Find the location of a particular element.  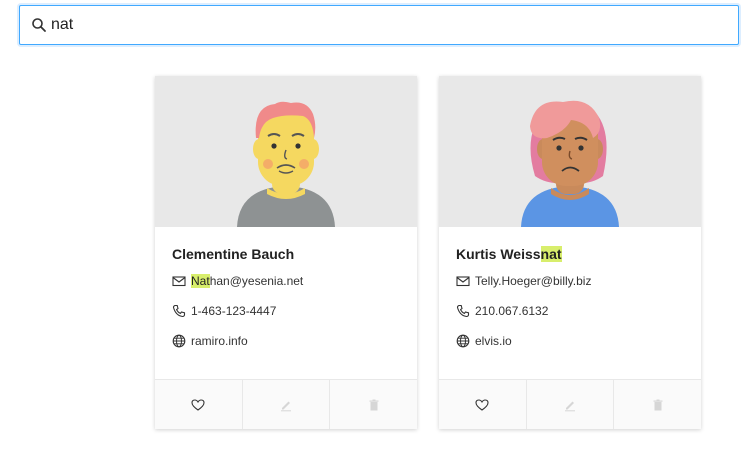

phone-row: 210.067.6132 is located at coordinates (502, 311).